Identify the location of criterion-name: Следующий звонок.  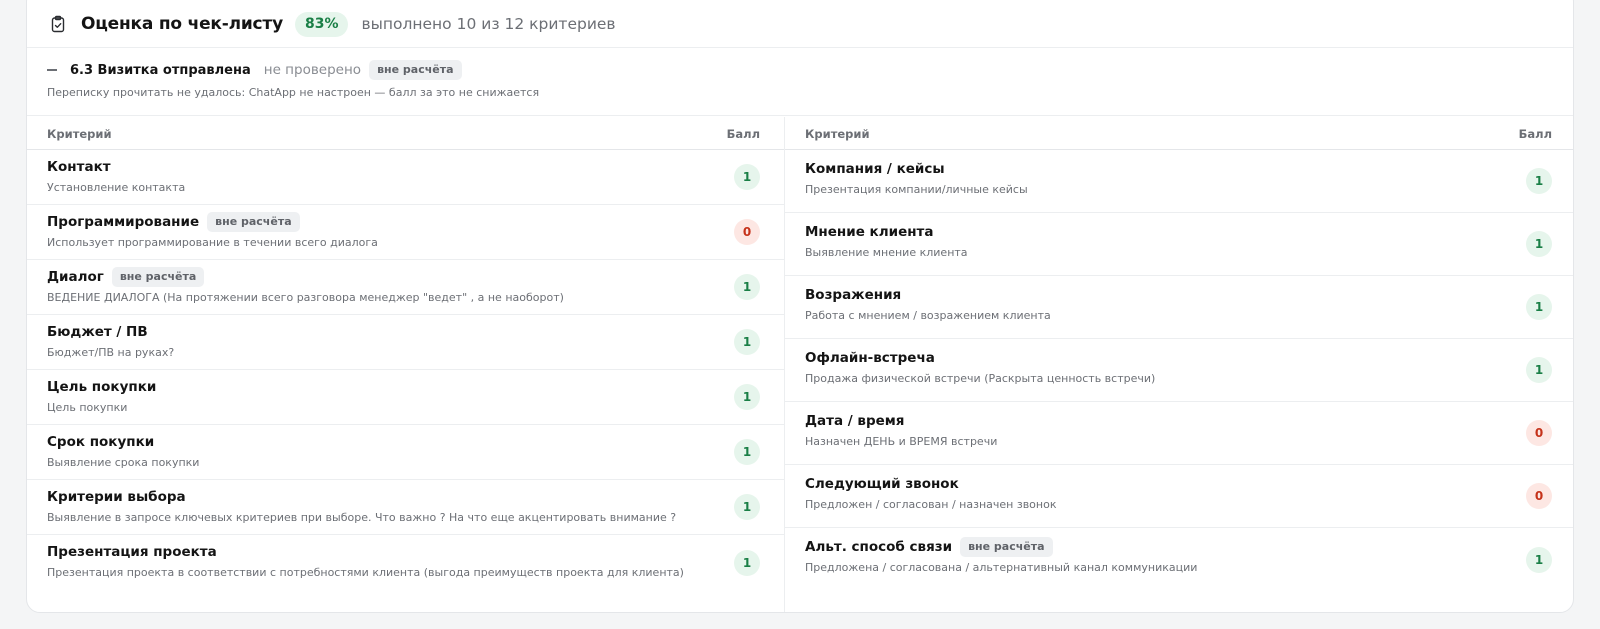
(882, 484).